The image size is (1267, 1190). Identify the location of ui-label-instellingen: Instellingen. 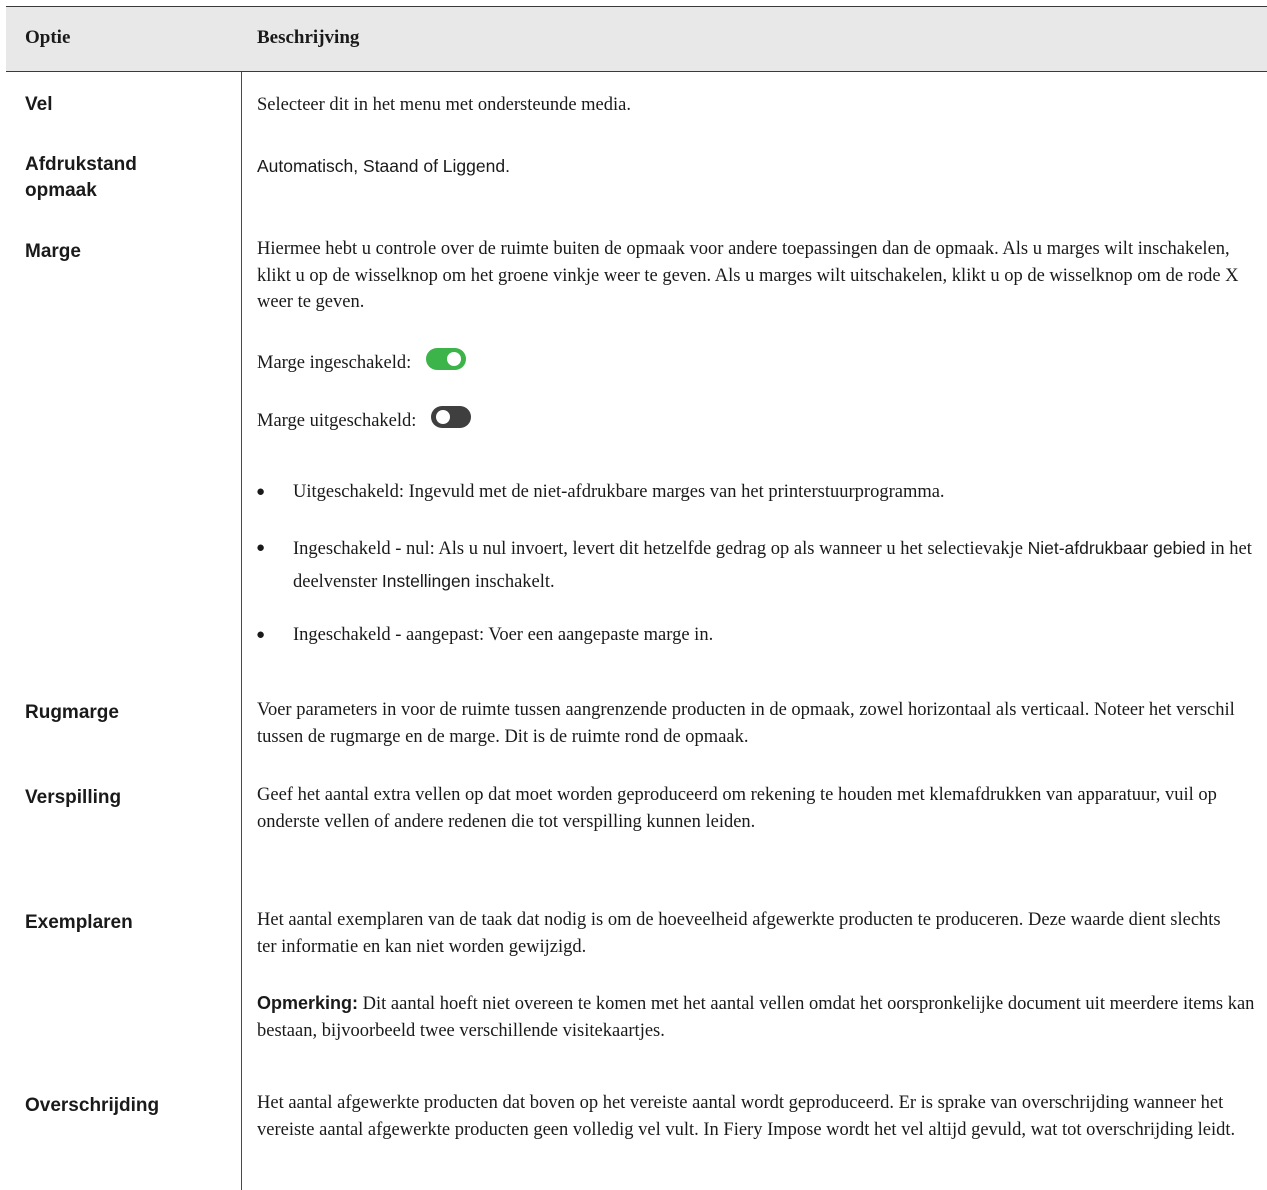
(426, 581).